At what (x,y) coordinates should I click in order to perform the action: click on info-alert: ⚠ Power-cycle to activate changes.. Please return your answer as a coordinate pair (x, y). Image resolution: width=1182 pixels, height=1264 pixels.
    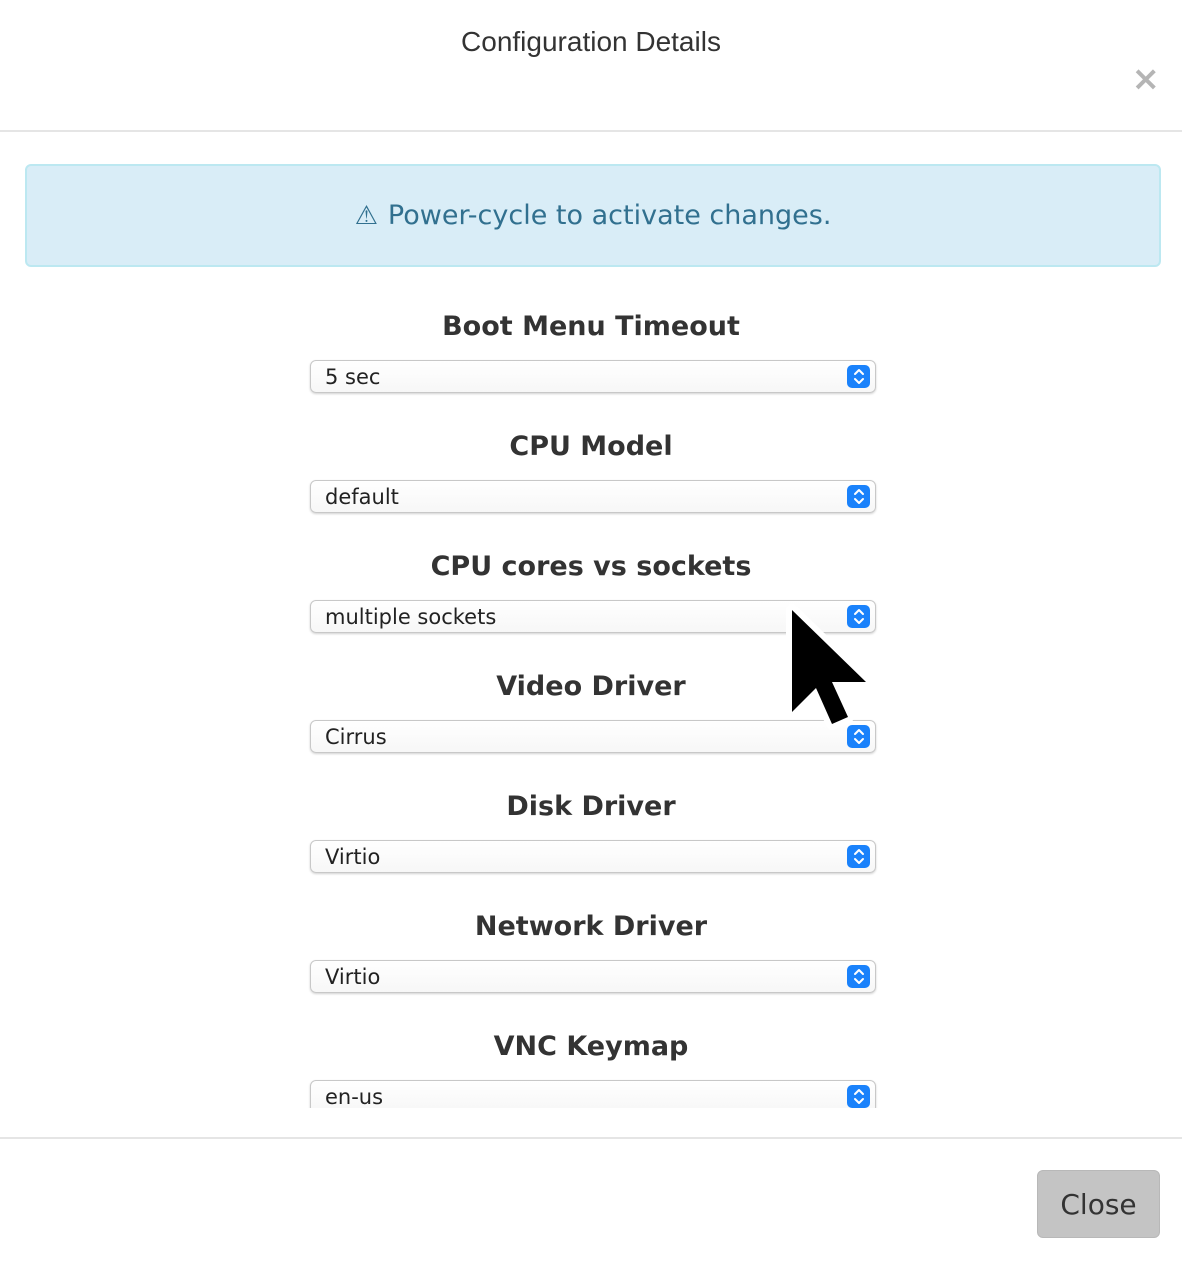
    Looking at the image, I should click on (593, 215).